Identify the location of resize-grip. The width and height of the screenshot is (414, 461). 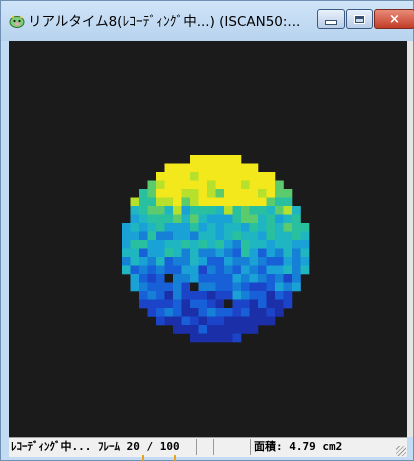
(401, 451).